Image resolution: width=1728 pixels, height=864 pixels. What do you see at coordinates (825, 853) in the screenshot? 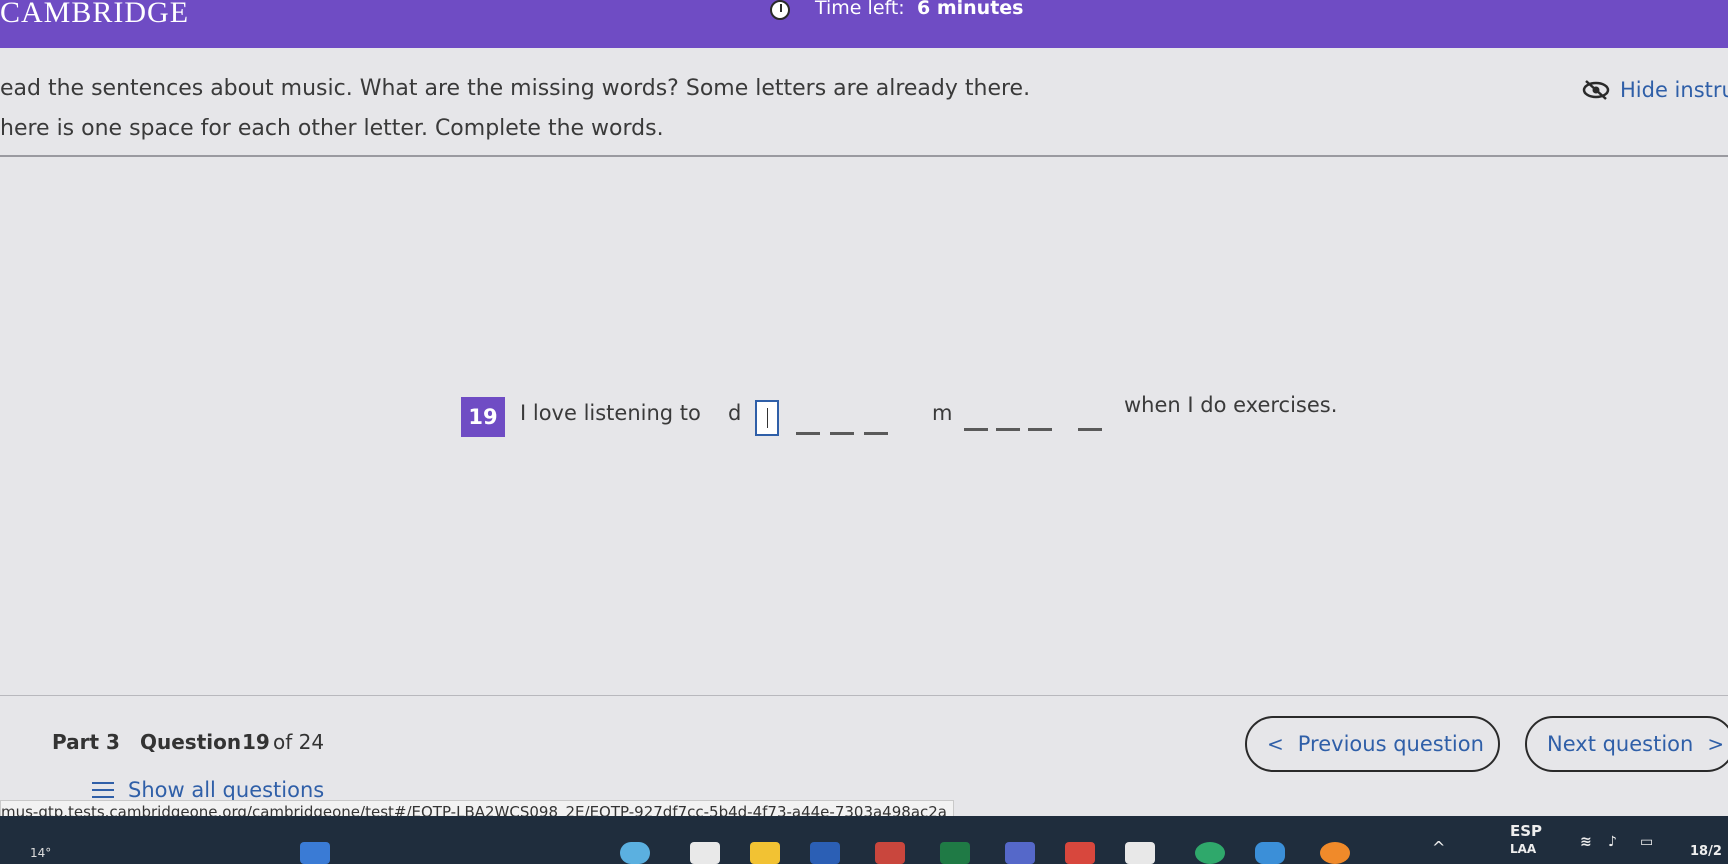
I see `word-icon` at bounding box center [825, 853].